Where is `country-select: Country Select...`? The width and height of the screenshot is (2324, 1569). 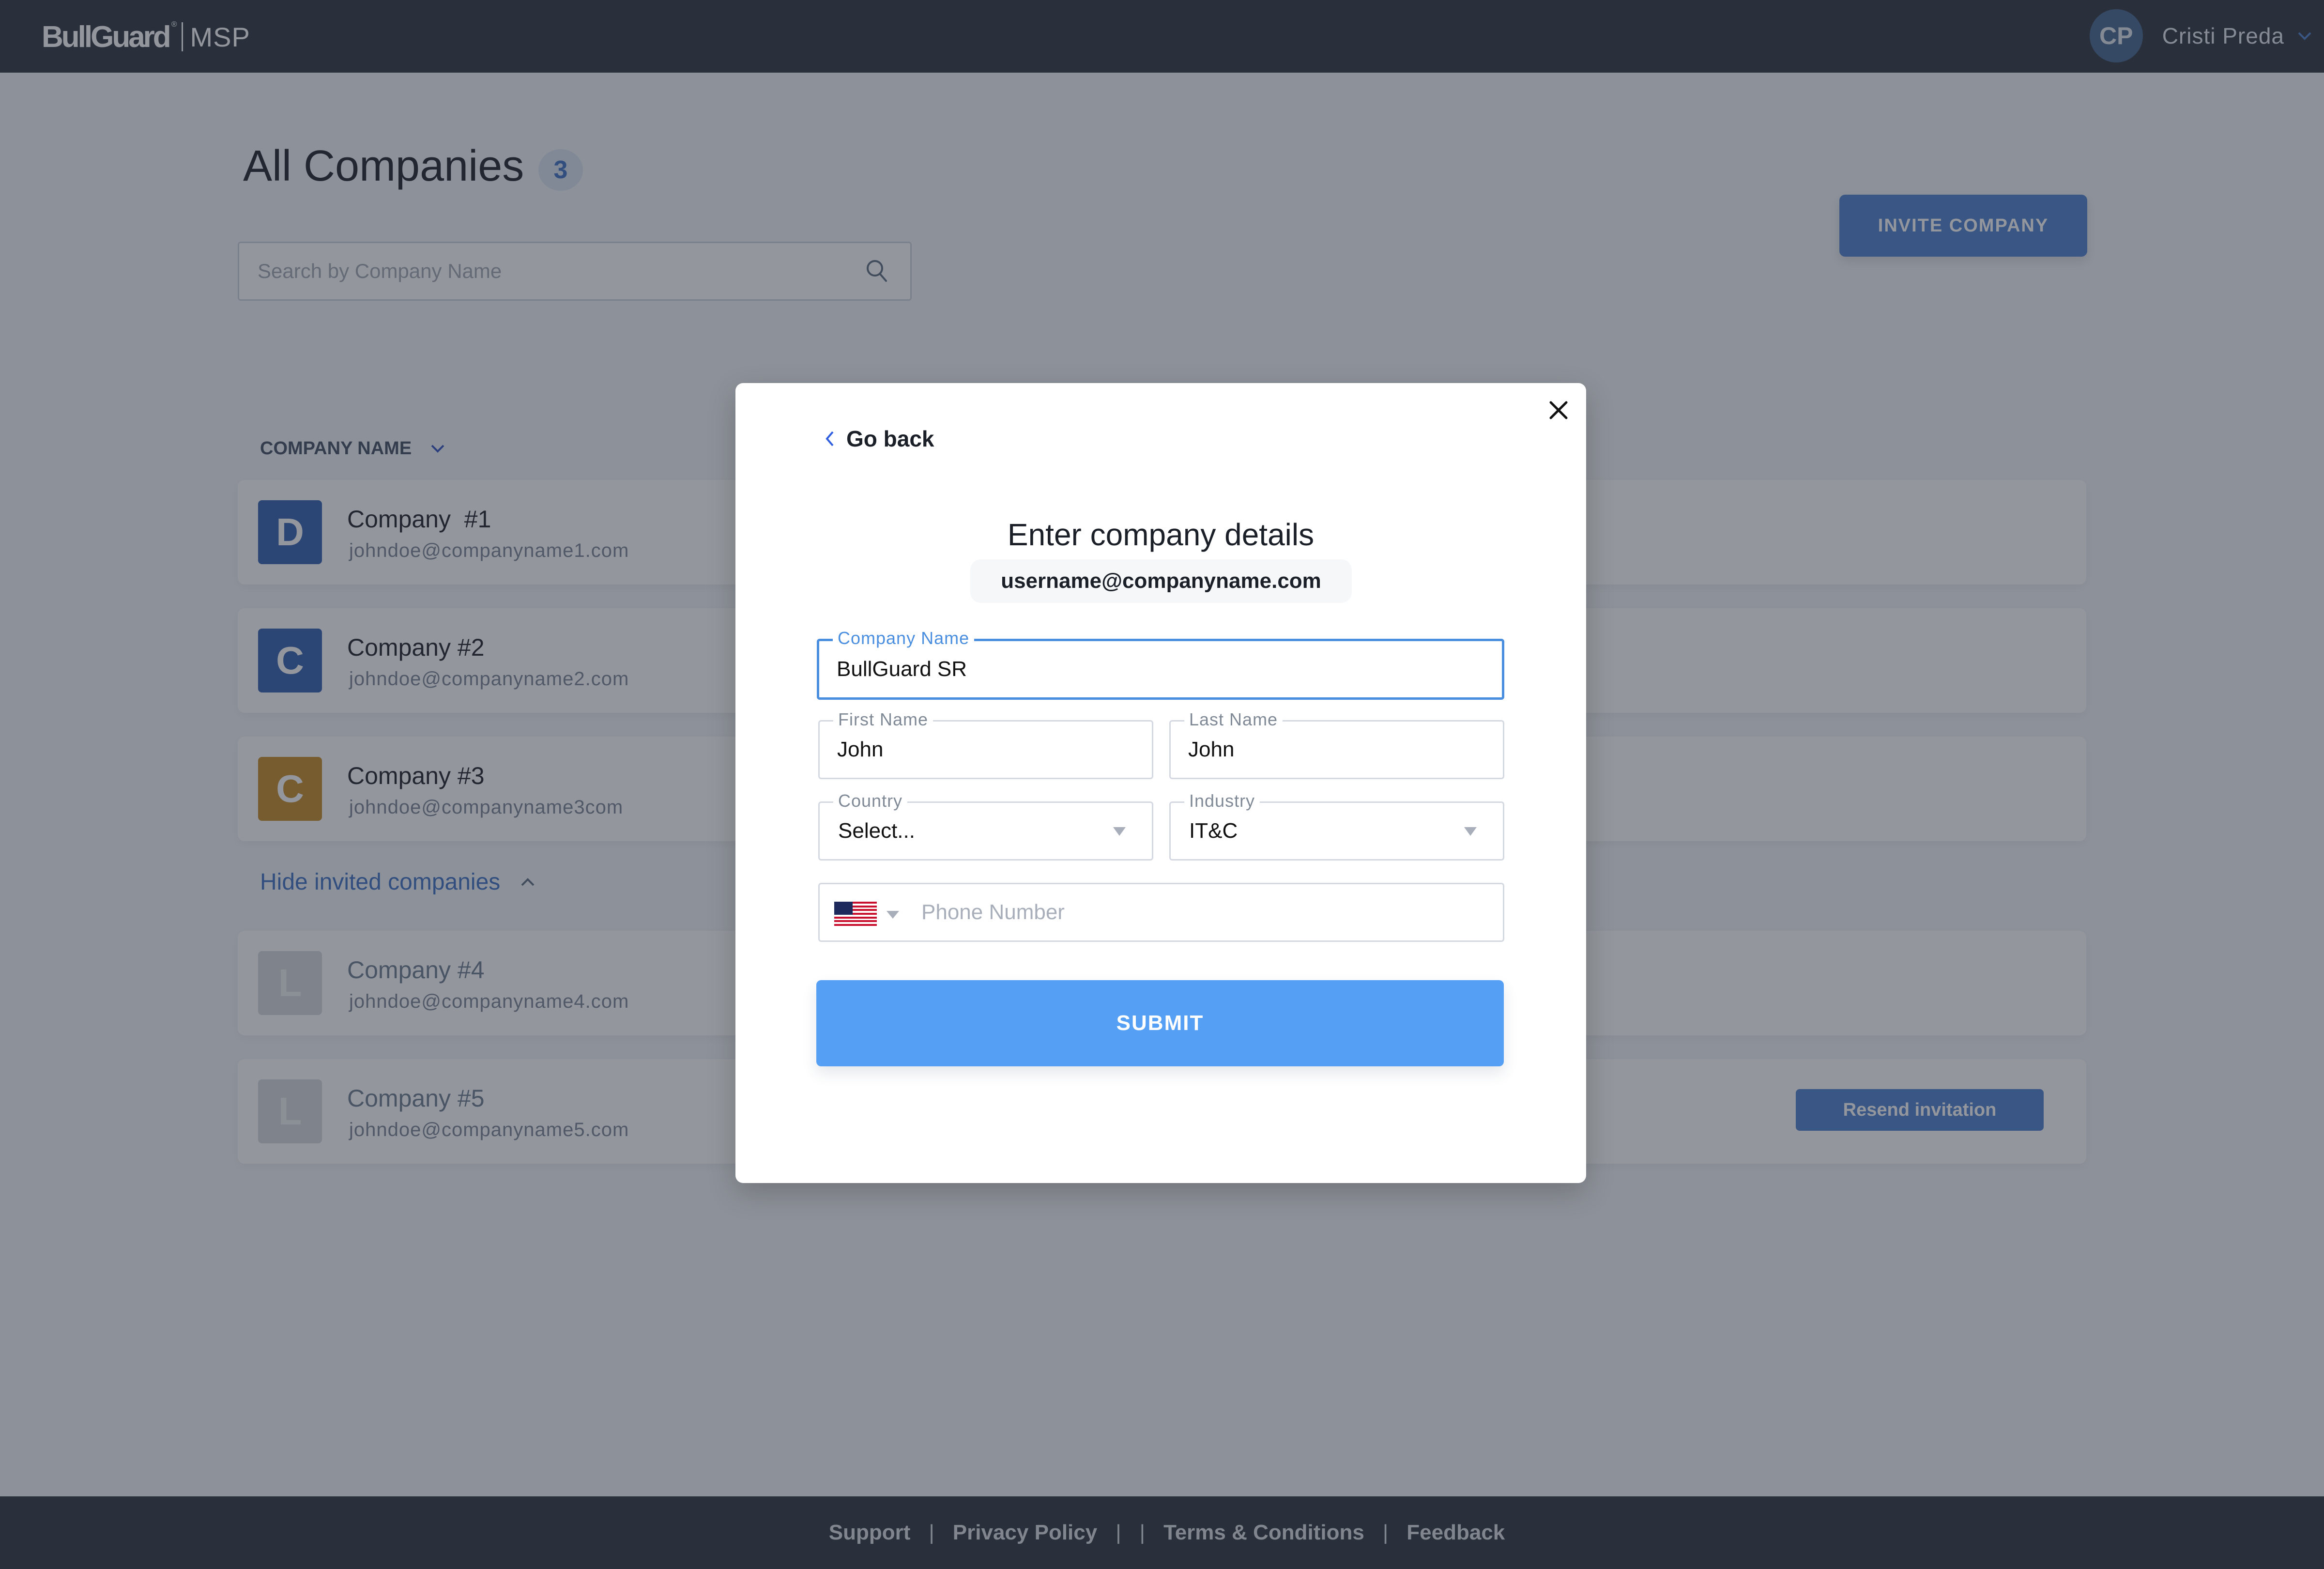 country-select: Country Select... is located at coordinates (986, 825).